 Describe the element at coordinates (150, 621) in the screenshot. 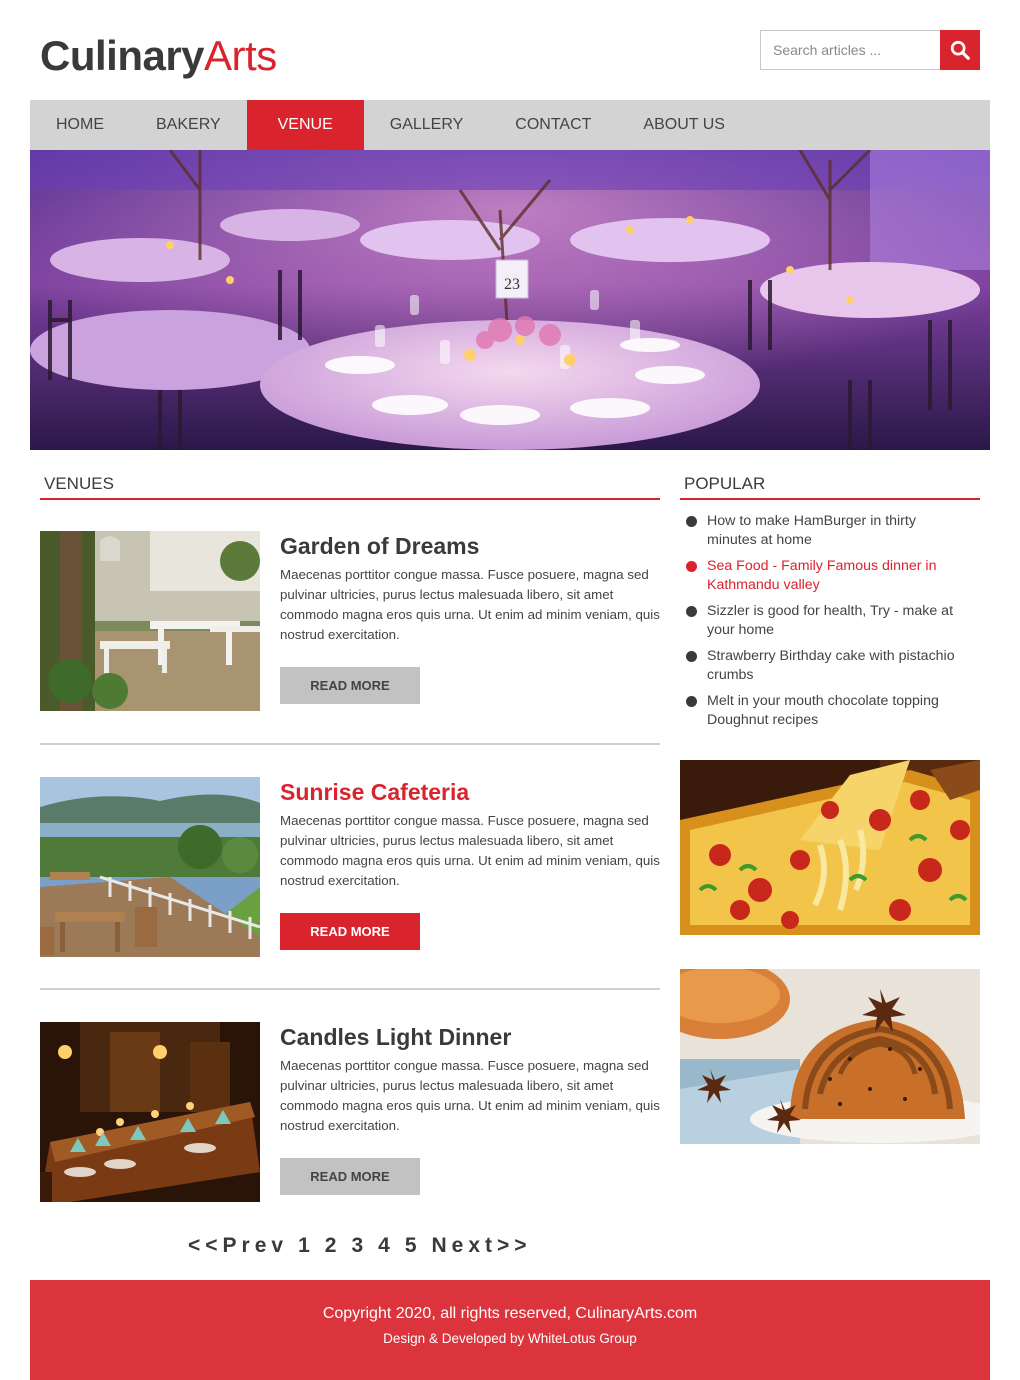

I see `garden-venue-image` at that location.